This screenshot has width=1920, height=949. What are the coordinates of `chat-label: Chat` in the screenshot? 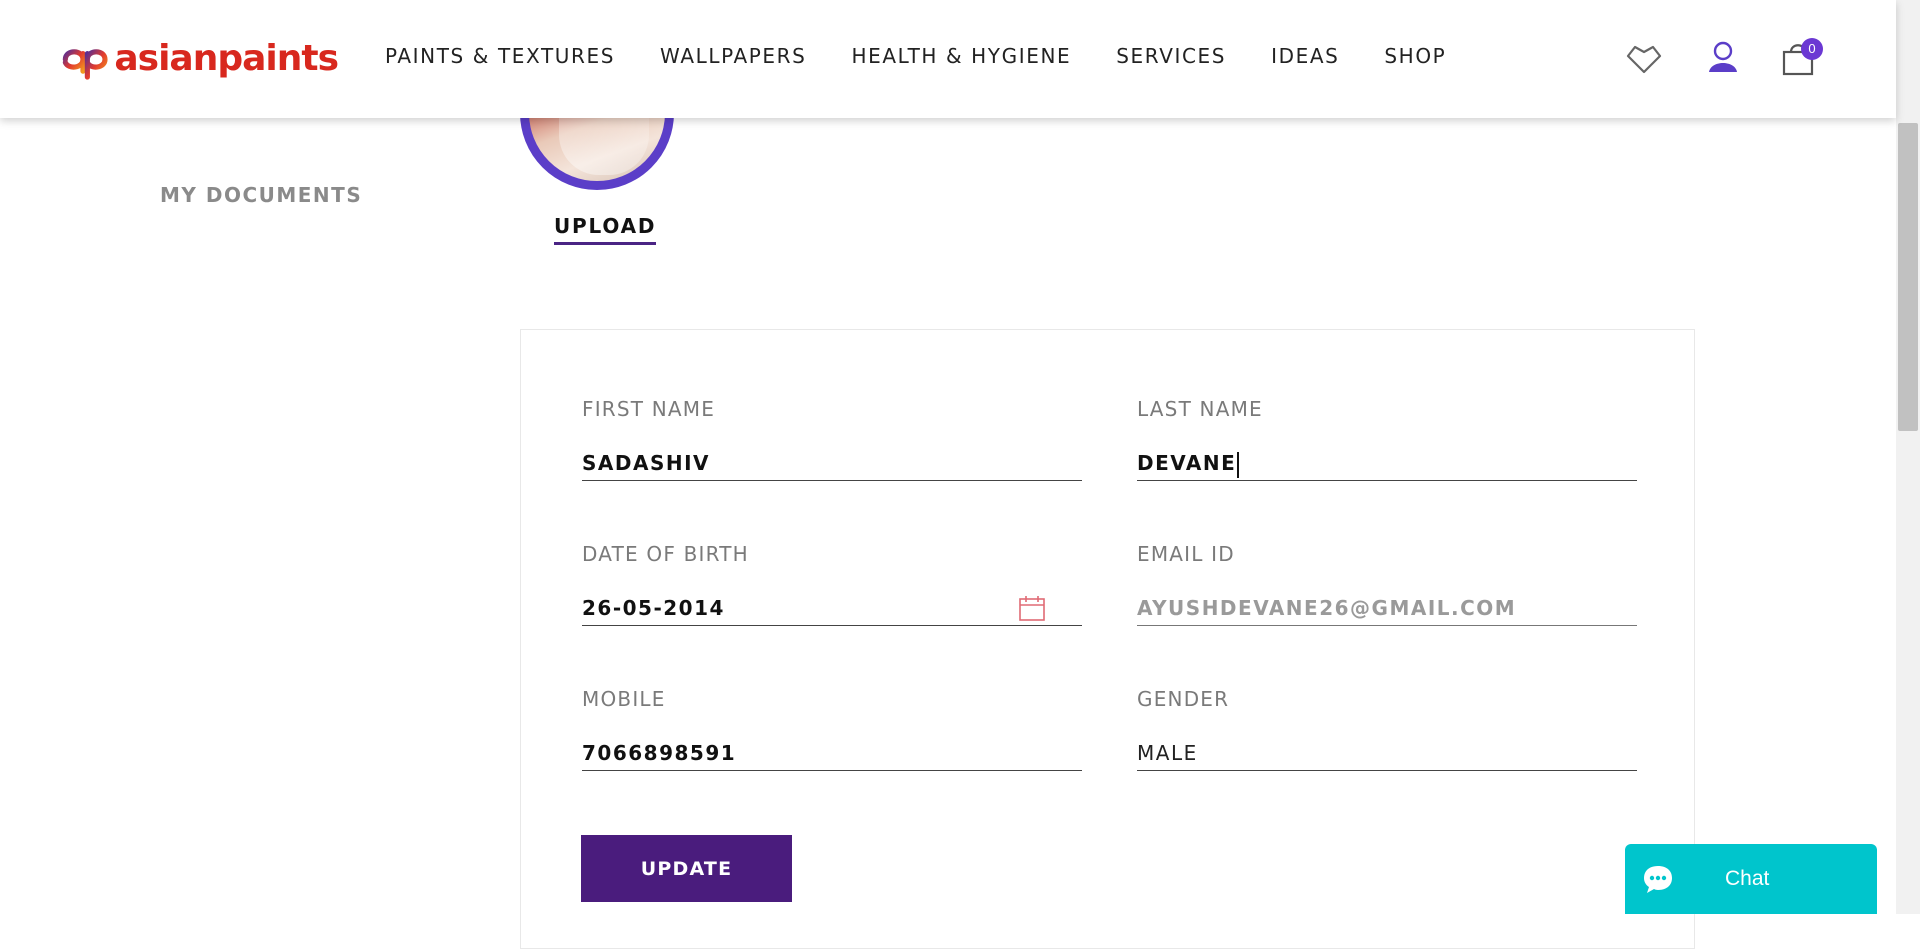 It's located at (1747, 878).